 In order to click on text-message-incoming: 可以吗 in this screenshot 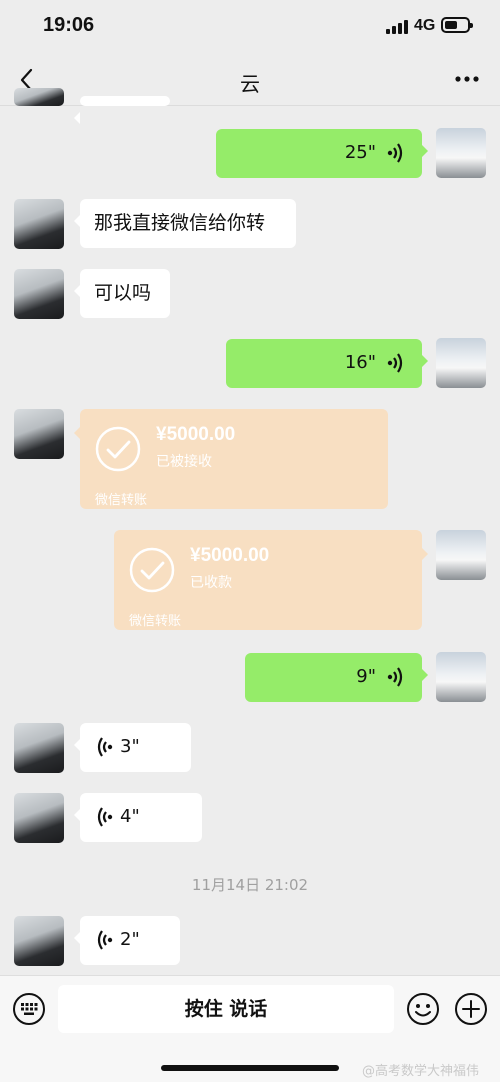, I will do `click(122, 293)`.